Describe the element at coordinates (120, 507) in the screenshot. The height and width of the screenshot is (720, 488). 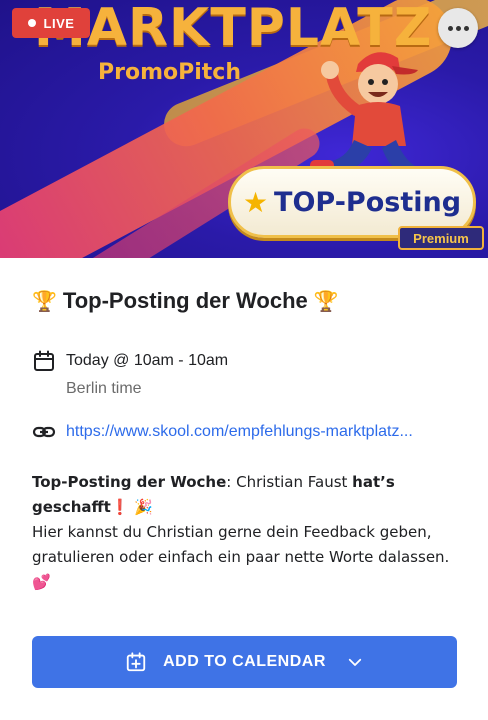
I see `exclamation-icon: ❗` at that location.